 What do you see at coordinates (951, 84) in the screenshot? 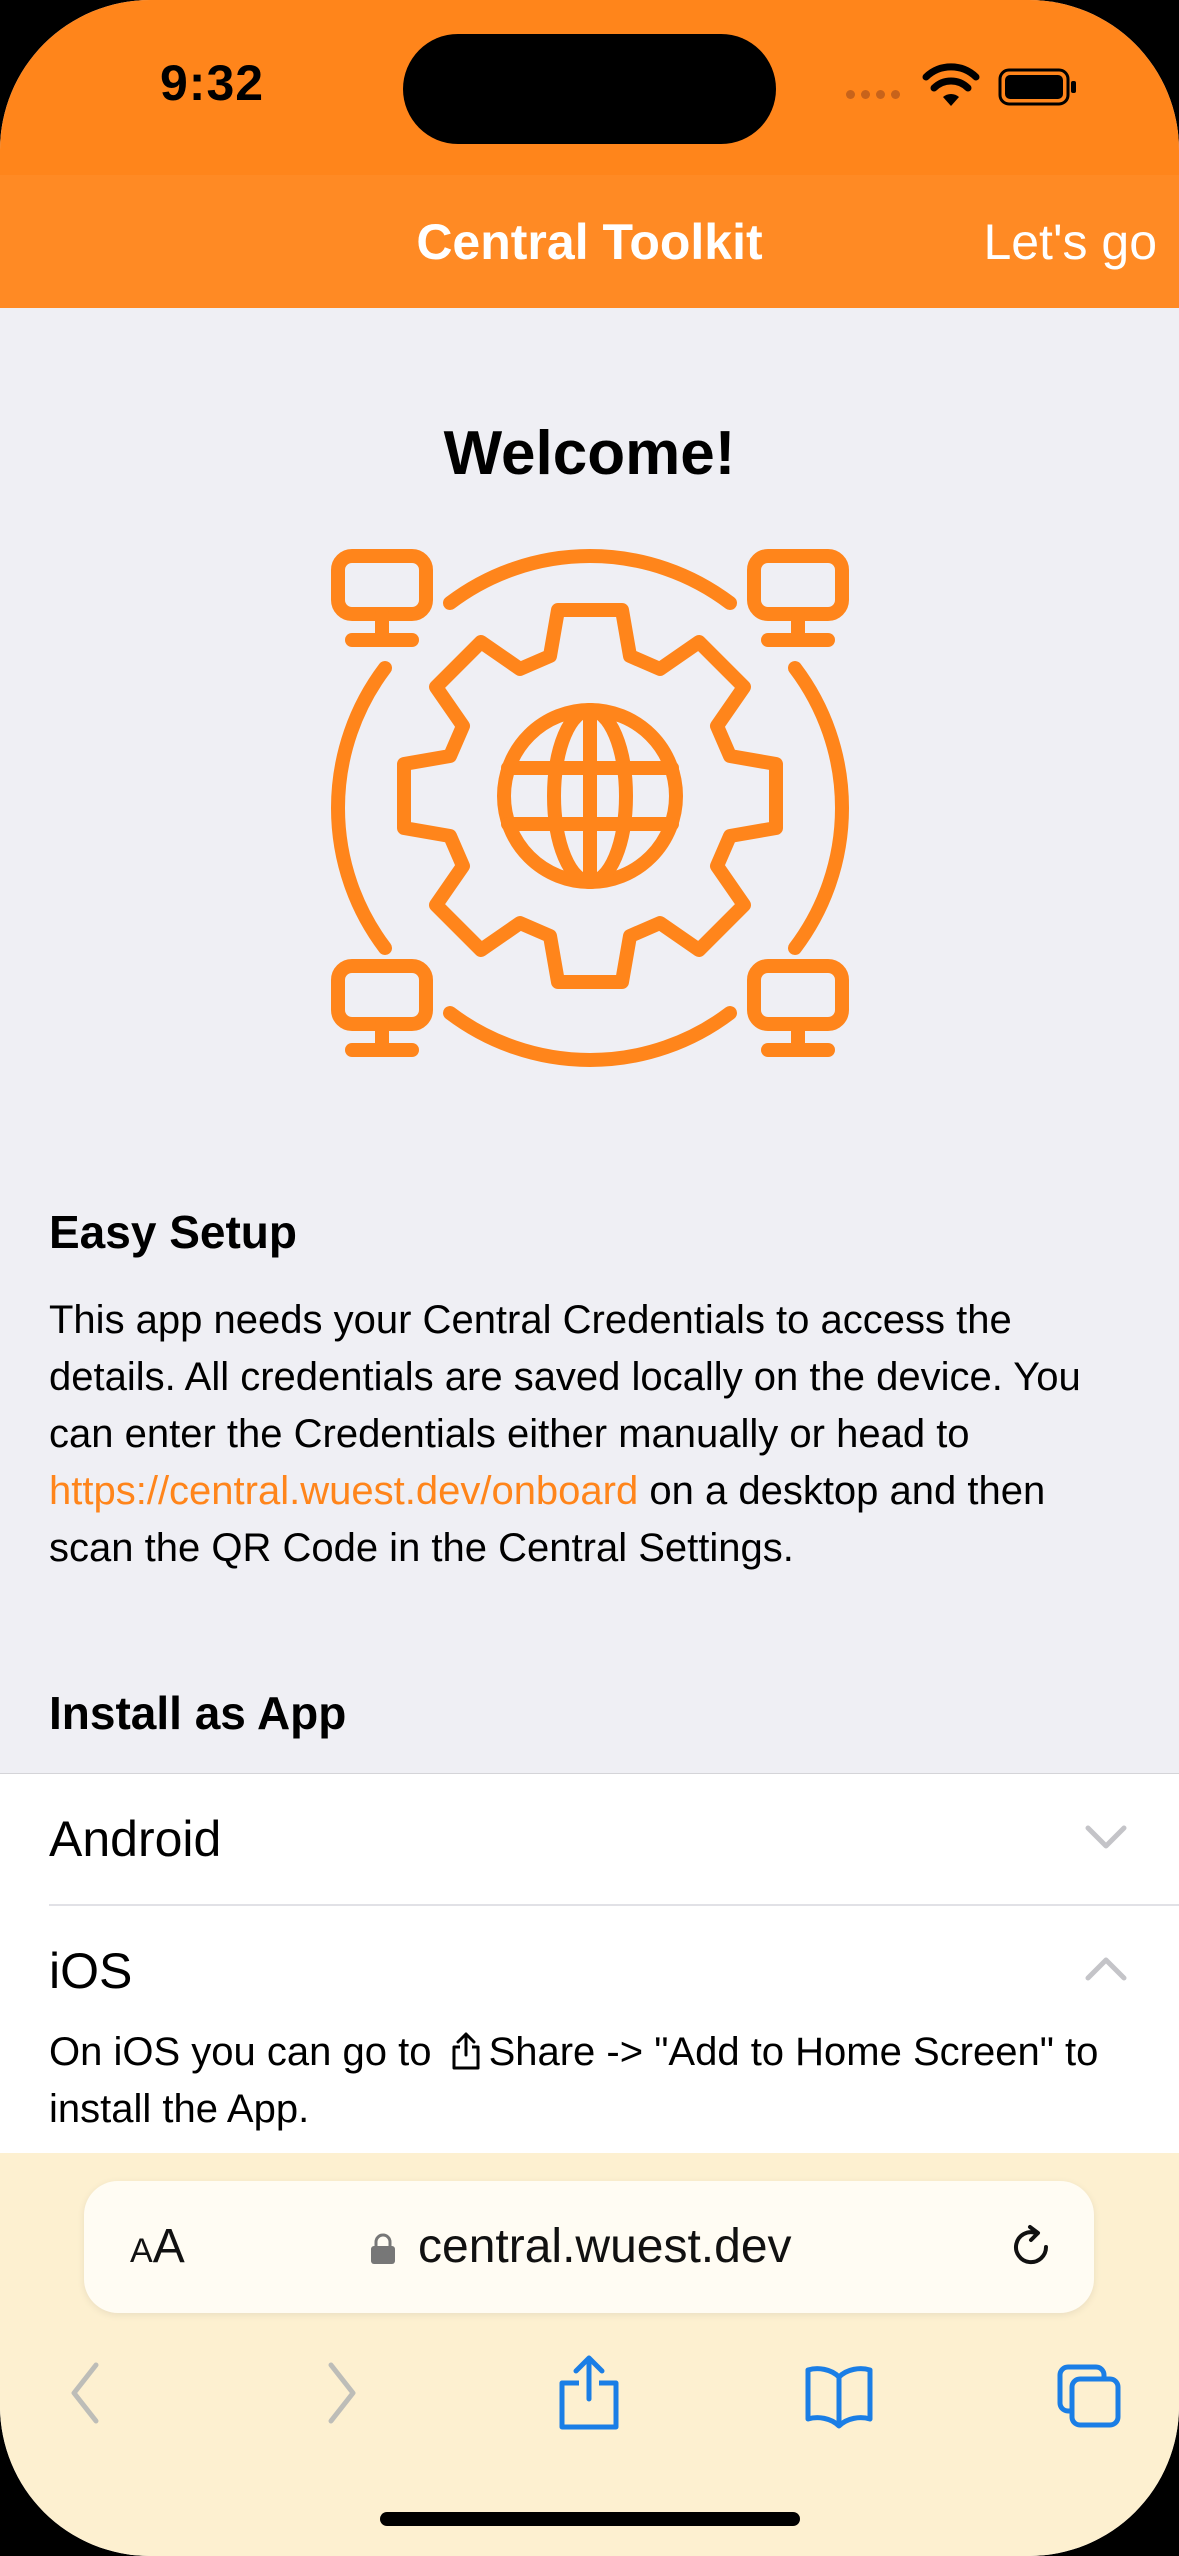
I see `wifi-icon` at bounding box center [951, 84].